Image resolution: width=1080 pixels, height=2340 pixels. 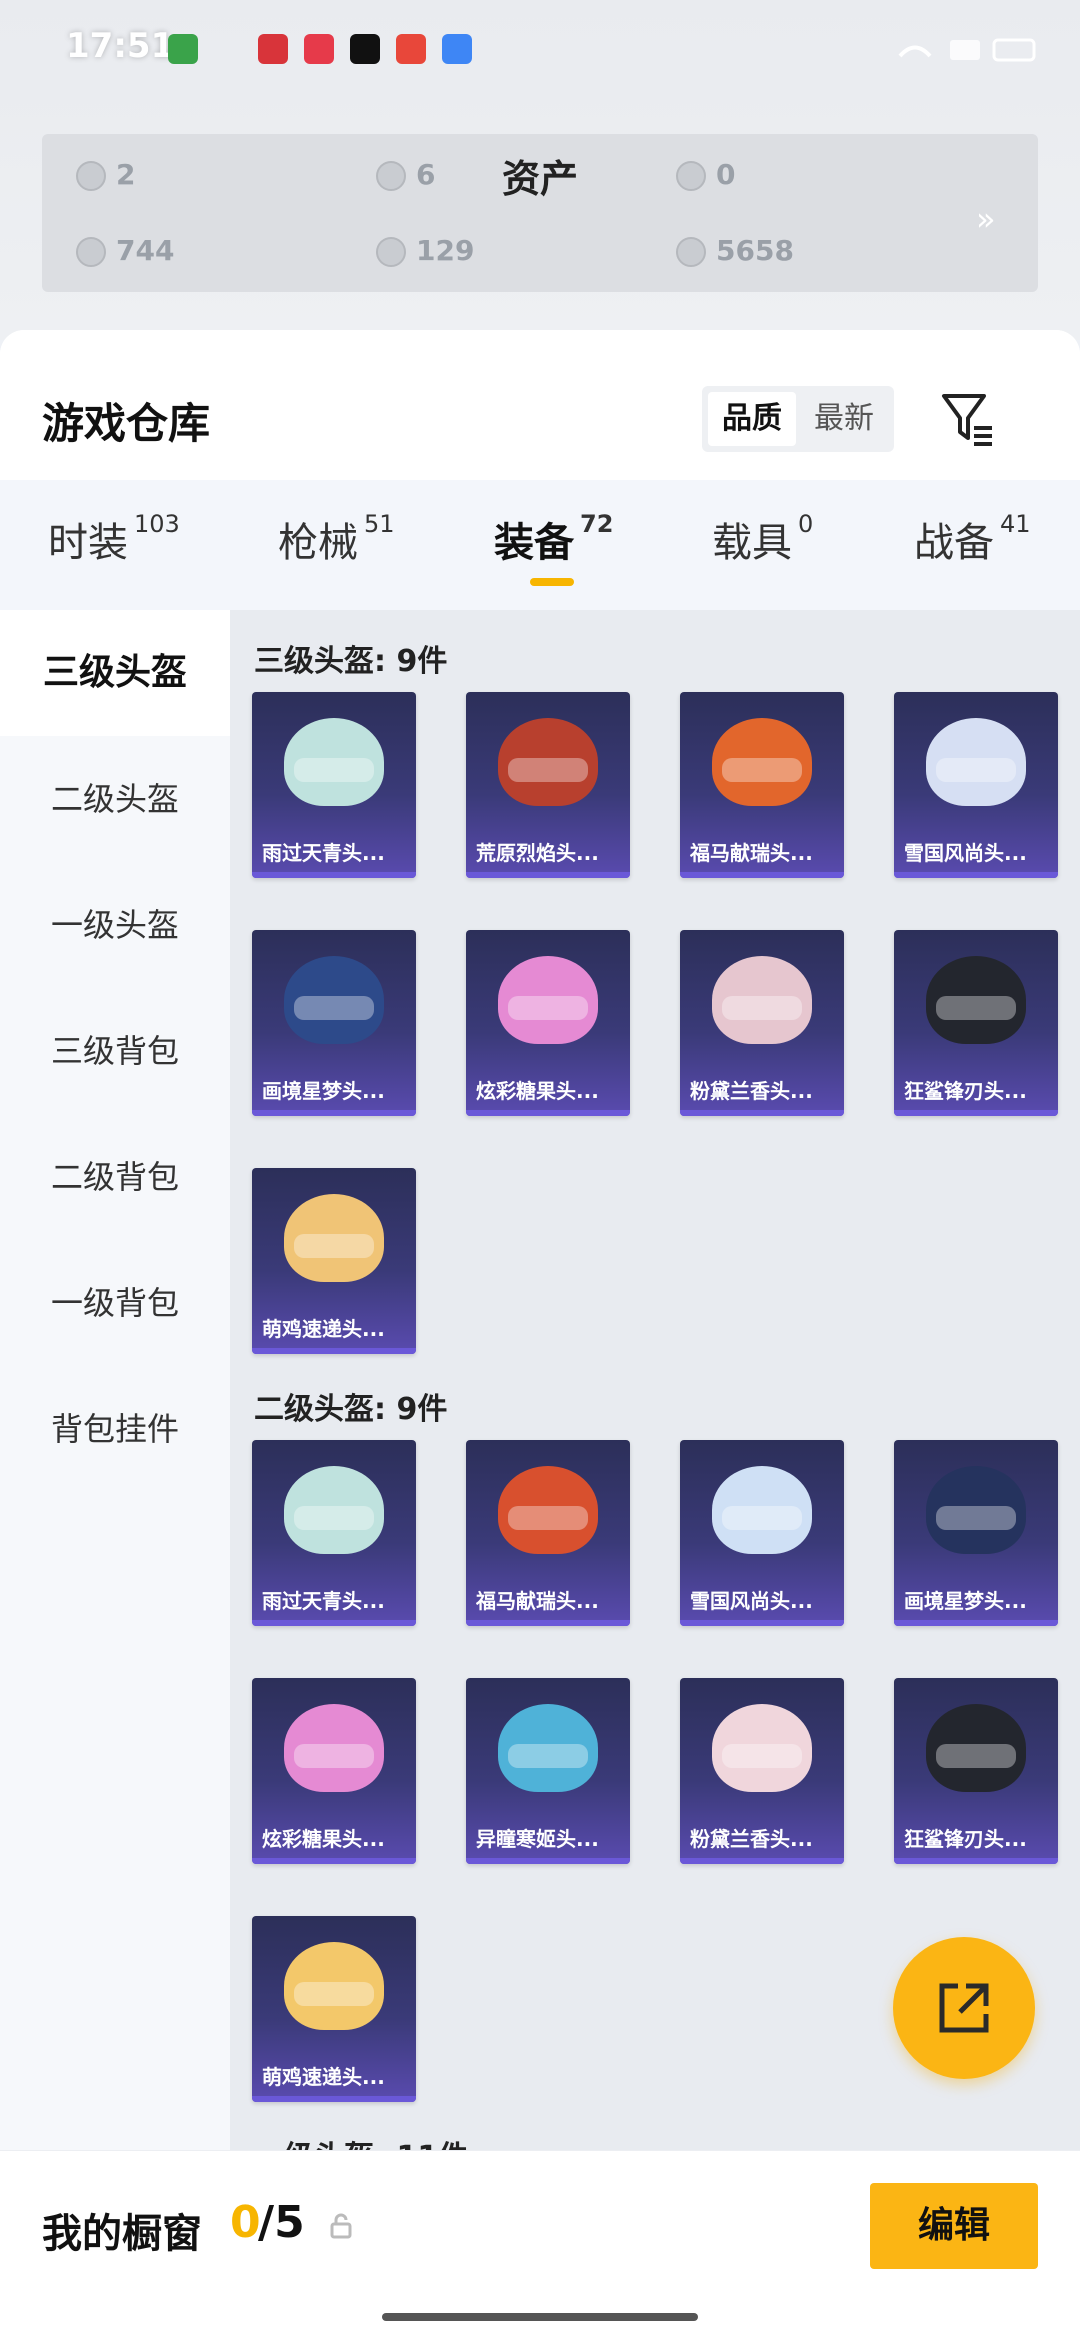 What do you see at coordinates (752, 419) in the screenshot?
I see `sort-quality-button: 品质` at bounding box center [752, 419].